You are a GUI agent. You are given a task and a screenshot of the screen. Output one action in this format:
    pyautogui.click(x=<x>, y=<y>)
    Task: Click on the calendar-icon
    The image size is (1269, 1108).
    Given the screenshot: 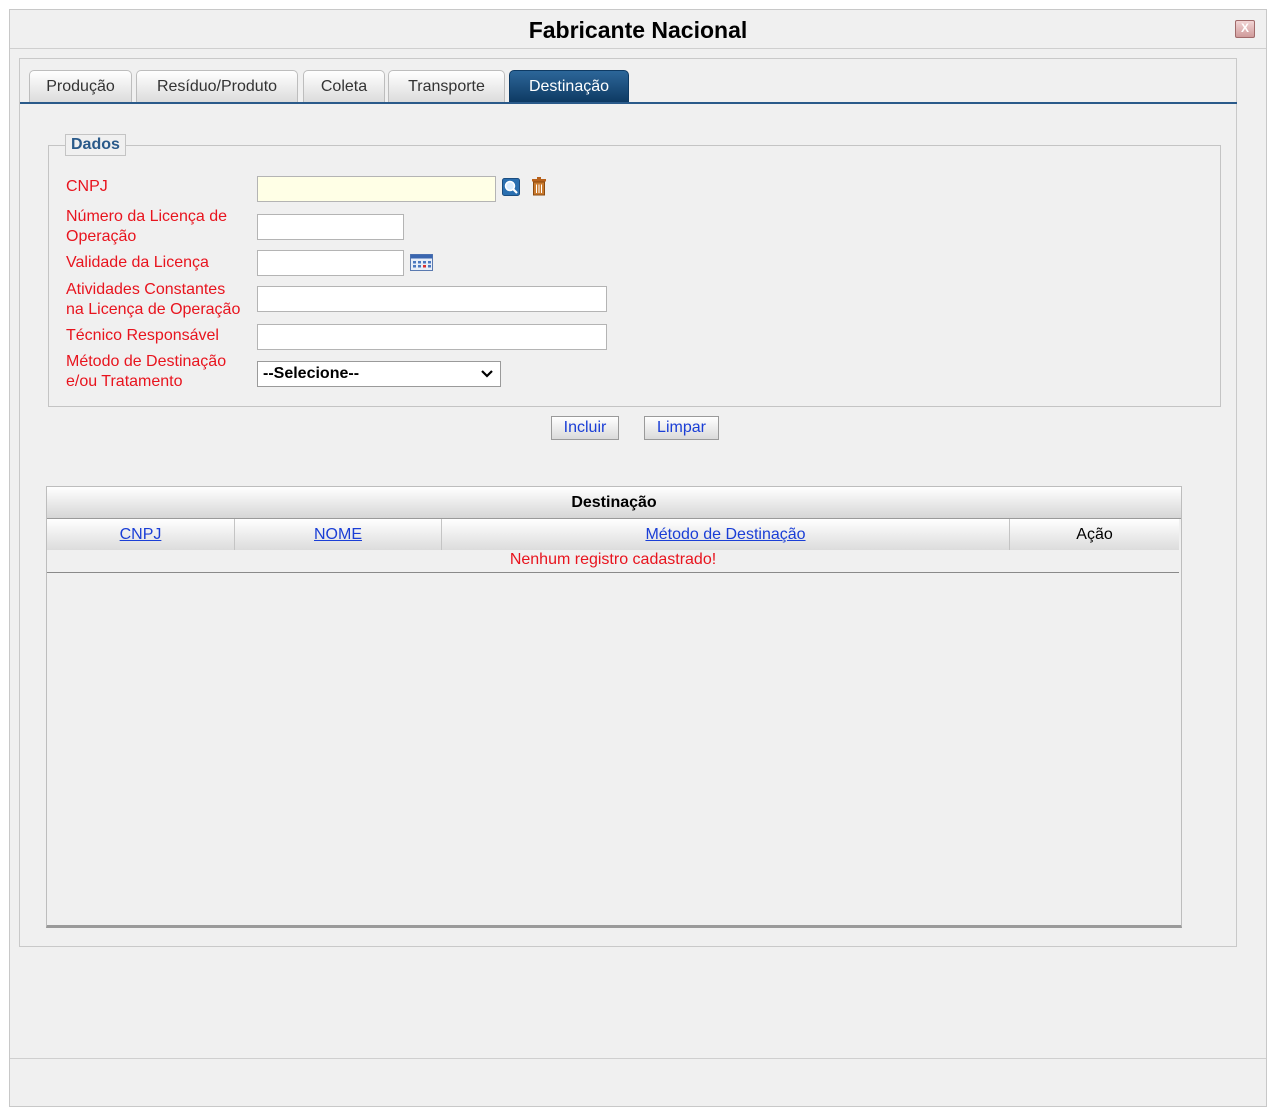 What is the action you would take?
    pyautogui.click(x=421, y=262)
    